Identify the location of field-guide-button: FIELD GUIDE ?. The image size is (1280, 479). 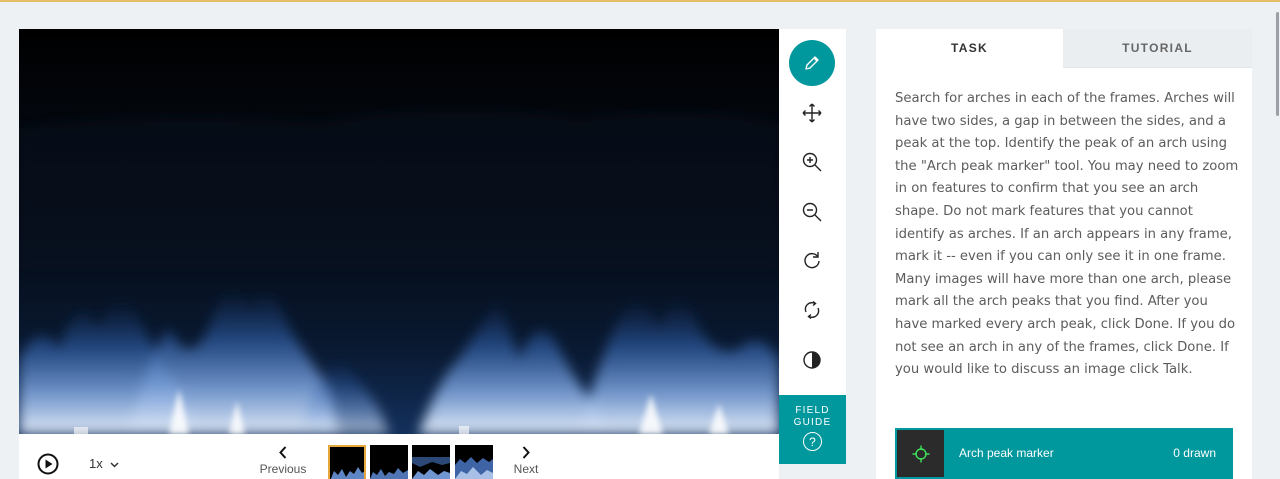
(812, 429).